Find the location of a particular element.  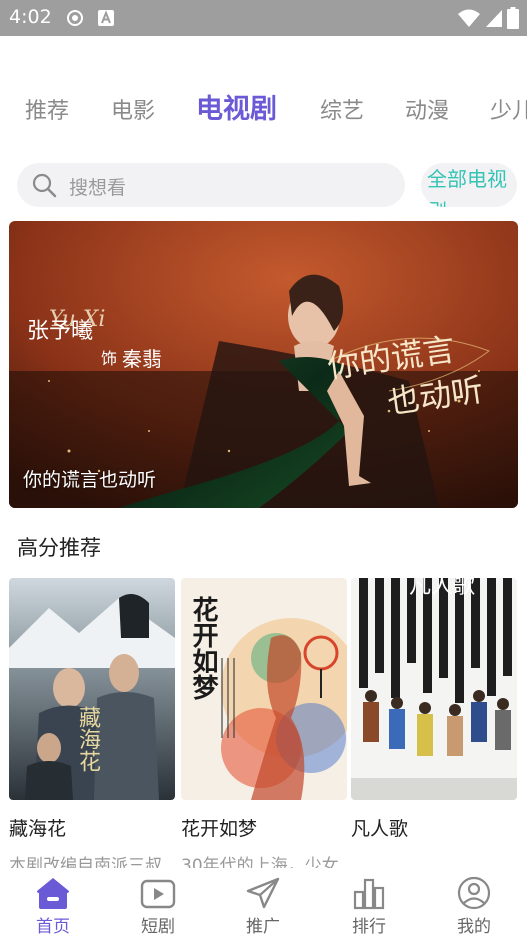

banner-role-prefix: 饰 is located at coordinates (109, 358).